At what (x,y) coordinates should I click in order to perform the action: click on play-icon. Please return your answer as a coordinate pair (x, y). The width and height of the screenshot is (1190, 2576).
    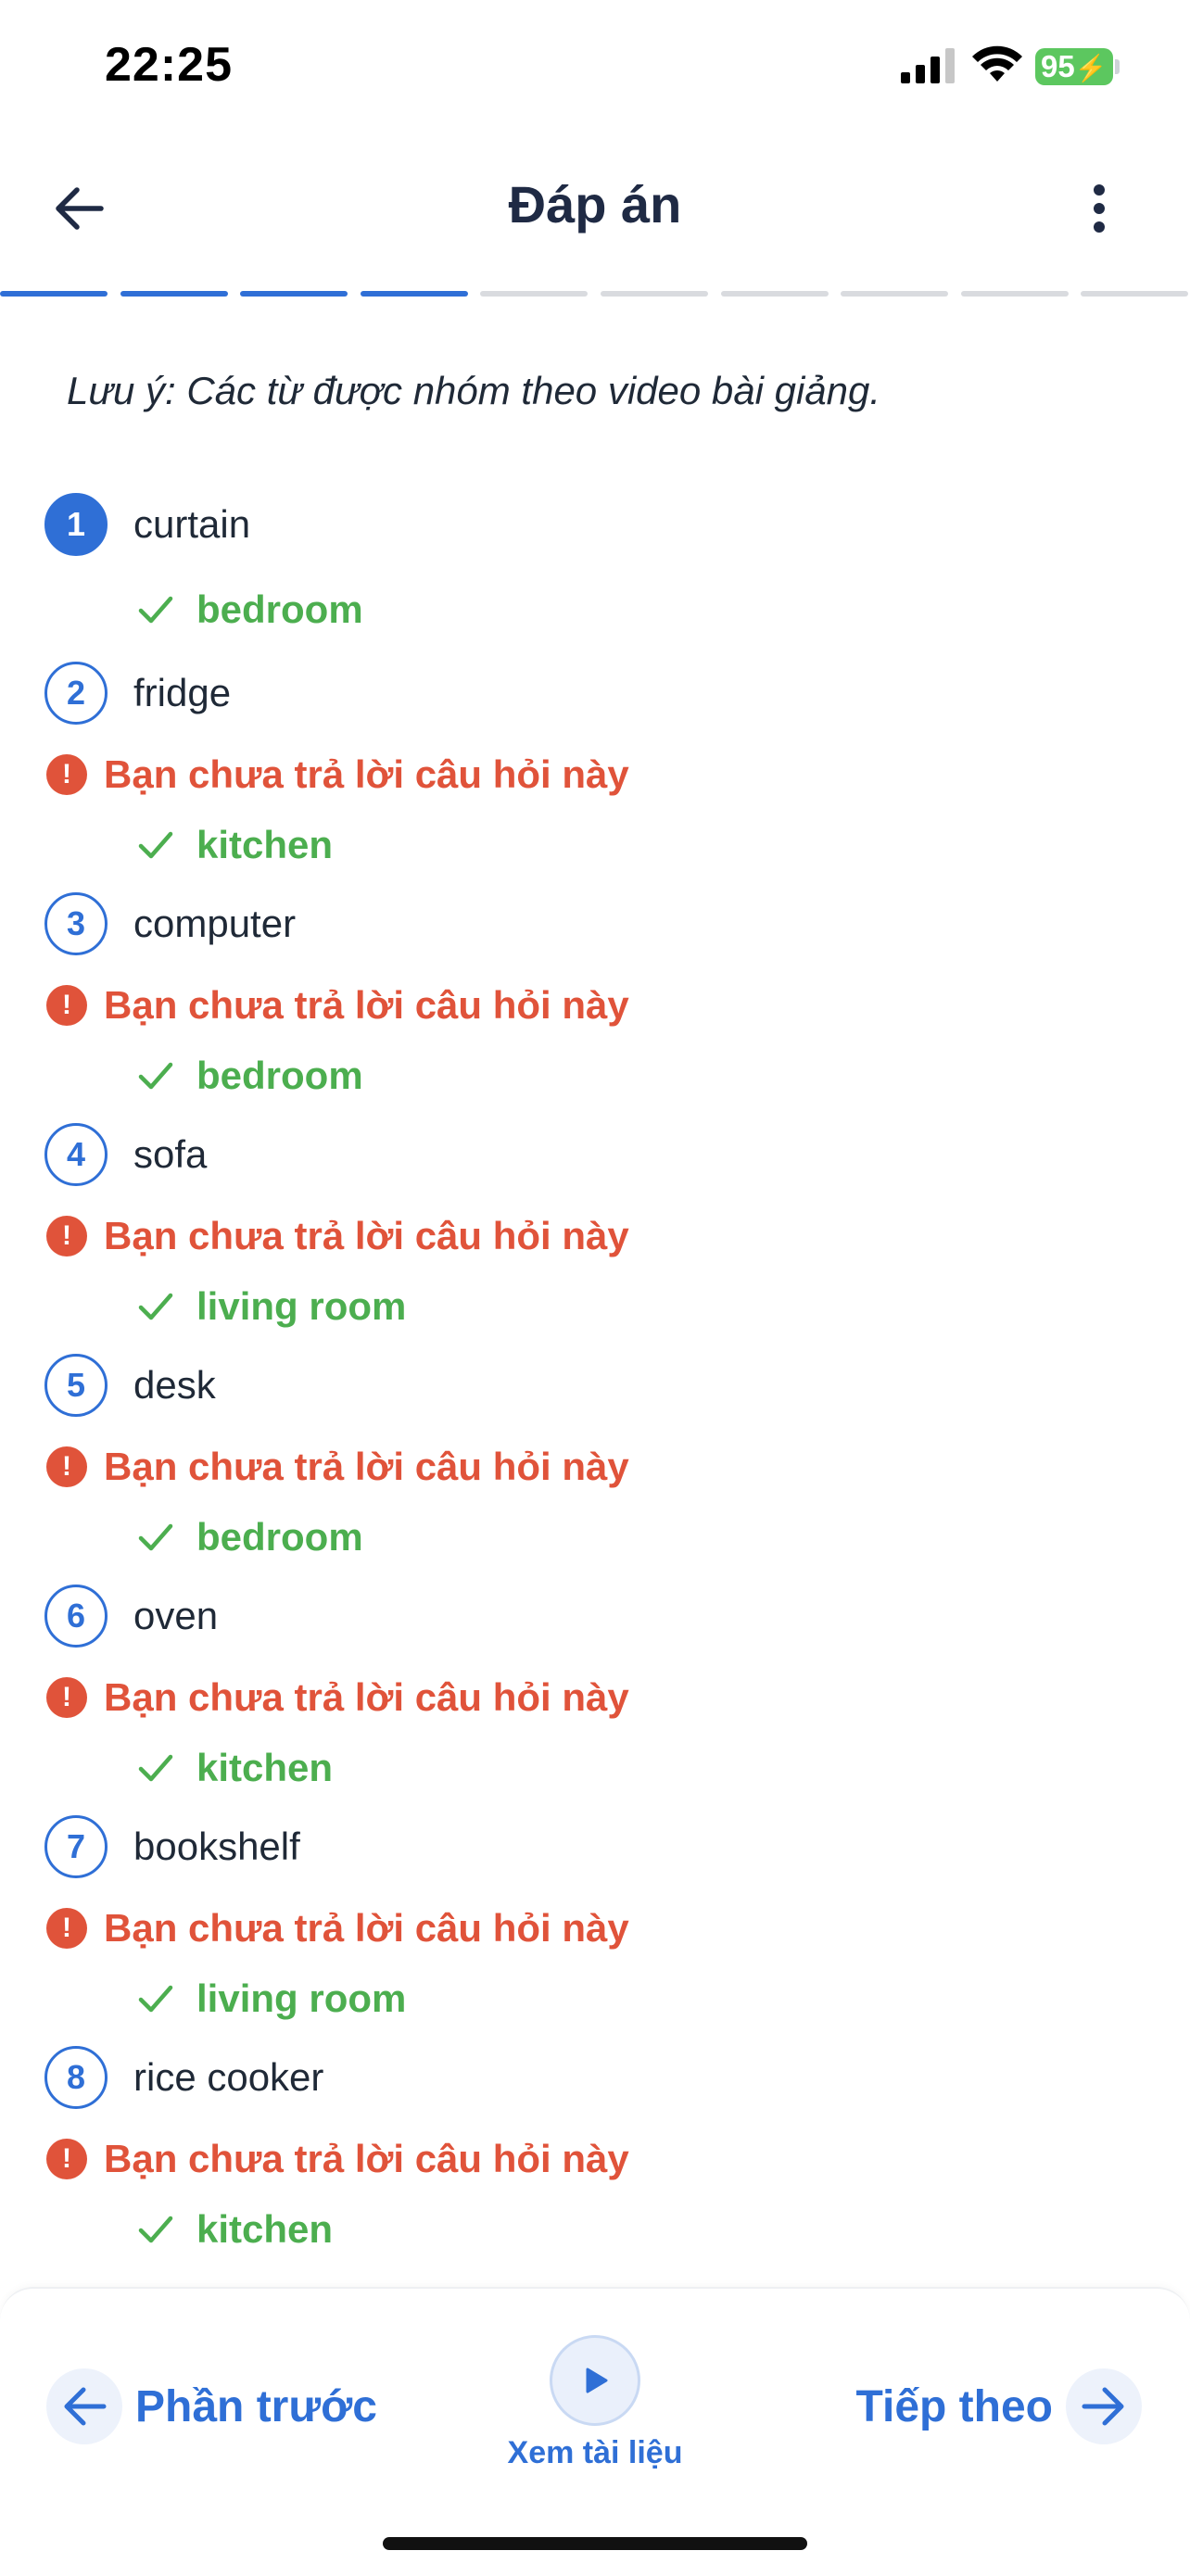
    Looking at the image, I should click on (597, 2380).